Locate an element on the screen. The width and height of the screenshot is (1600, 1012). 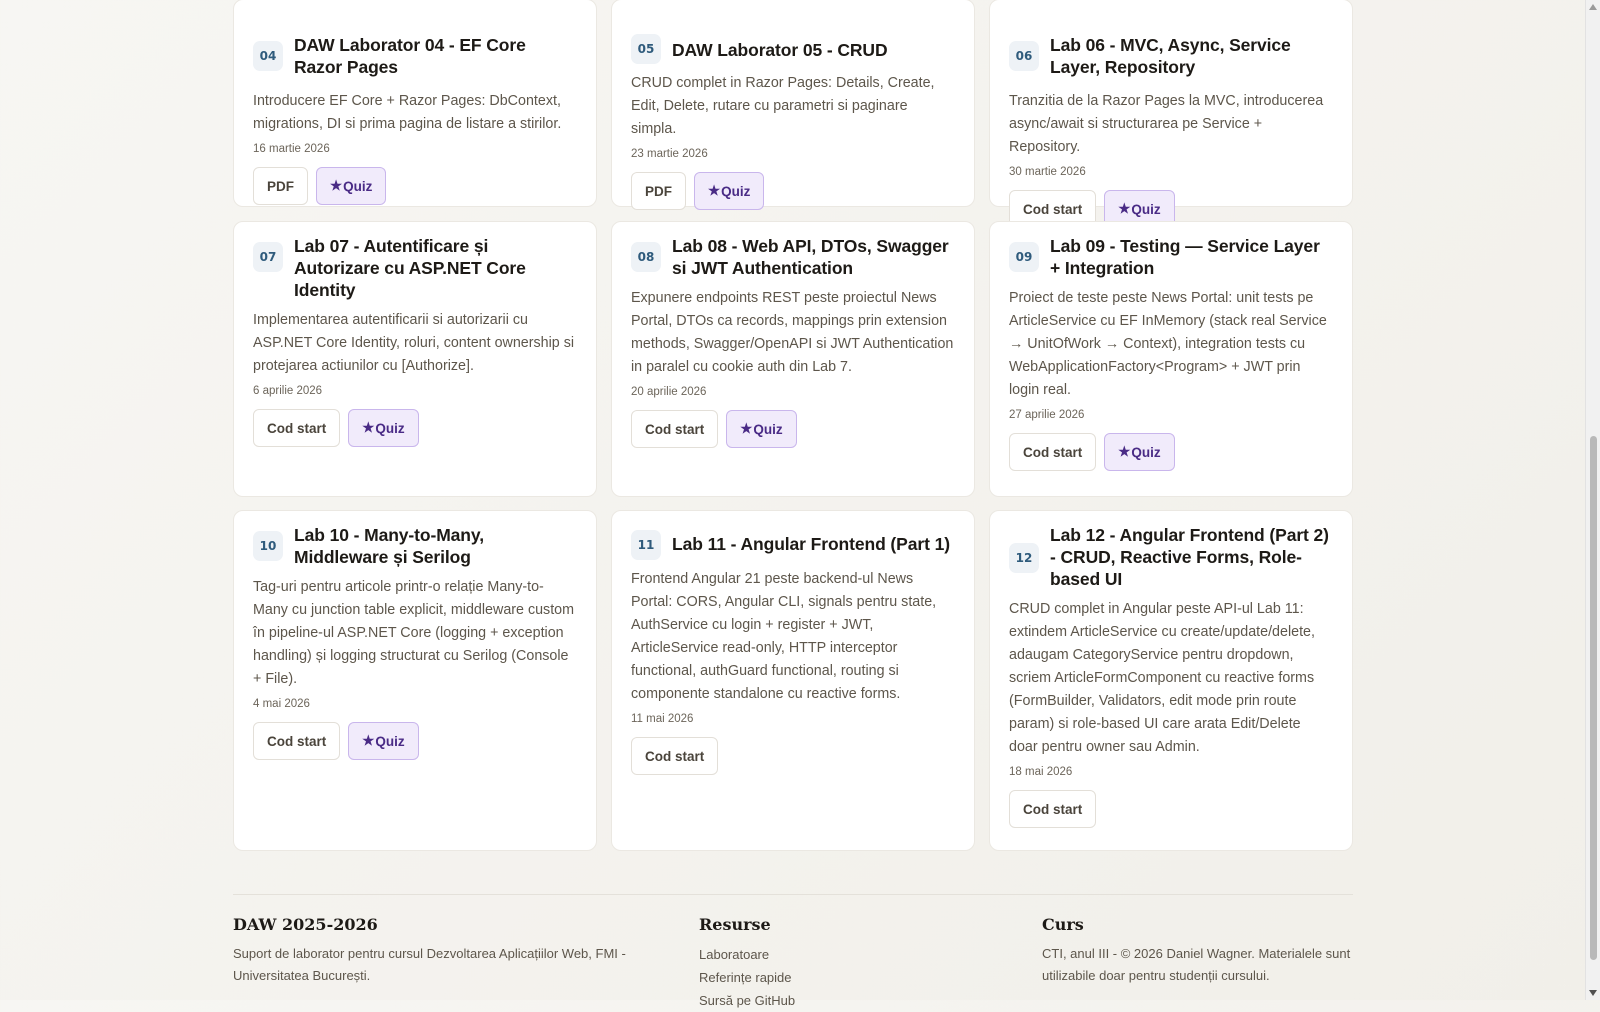
lab-date: 30 martie 2026 is located at coordinates (1047, 172).